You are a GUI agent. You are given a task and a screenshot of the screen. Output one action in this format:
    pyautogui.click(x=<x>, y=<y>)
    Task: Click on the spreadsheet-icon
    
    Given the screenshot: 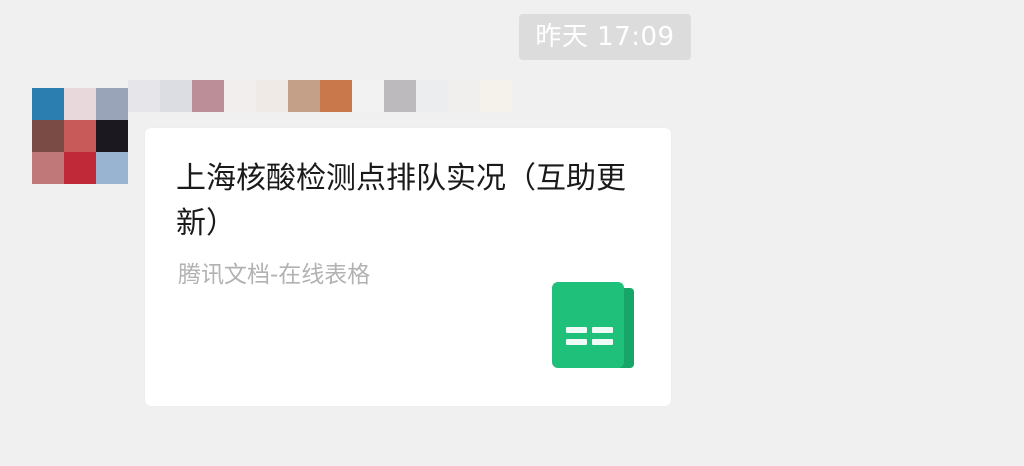 What is the action you would take?
    pyautogui.click(x=594, y=325)
    